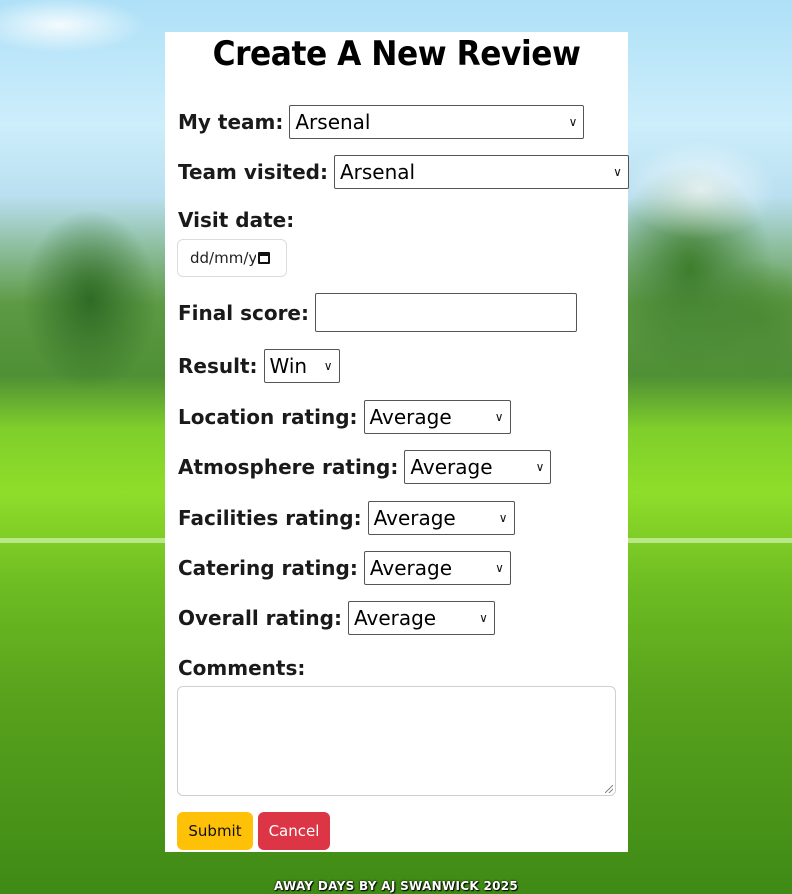 The image size is (792, 894). I want to click on overall-rating-row: Overall rating: Average ∨, so click(336, 618).